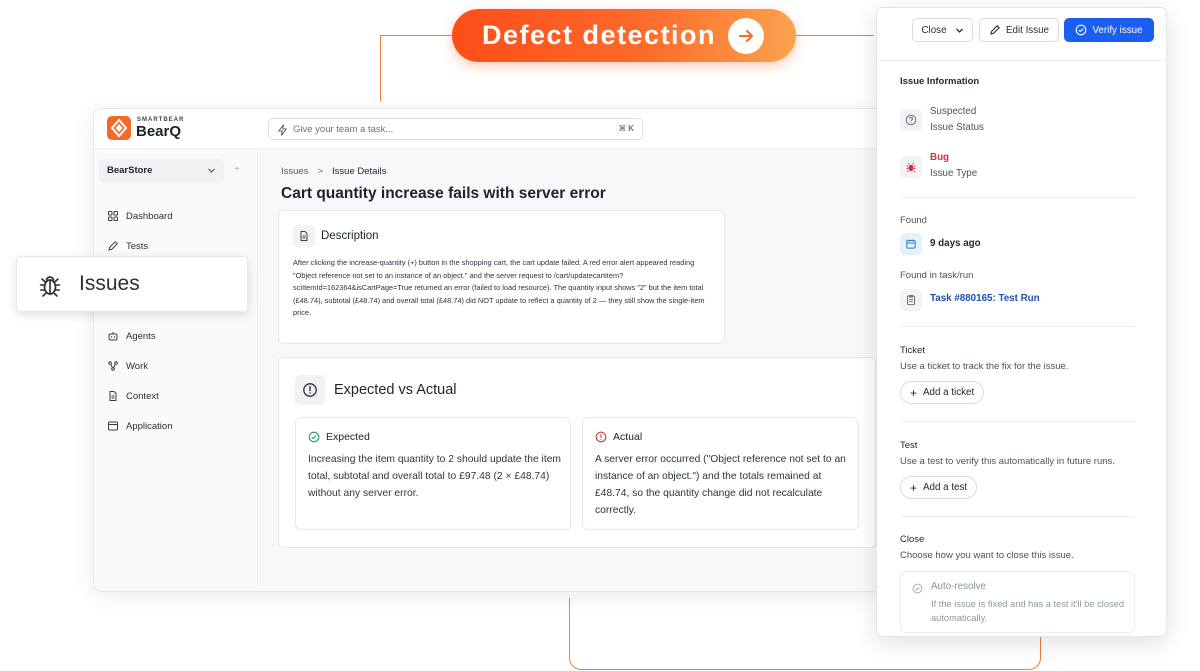 The width and height of the screenshot is (1200, 671). Describe the element at coordinates (949, 392) in the screenshot. I see `add-ticket-label: Add a ticket` at that location.